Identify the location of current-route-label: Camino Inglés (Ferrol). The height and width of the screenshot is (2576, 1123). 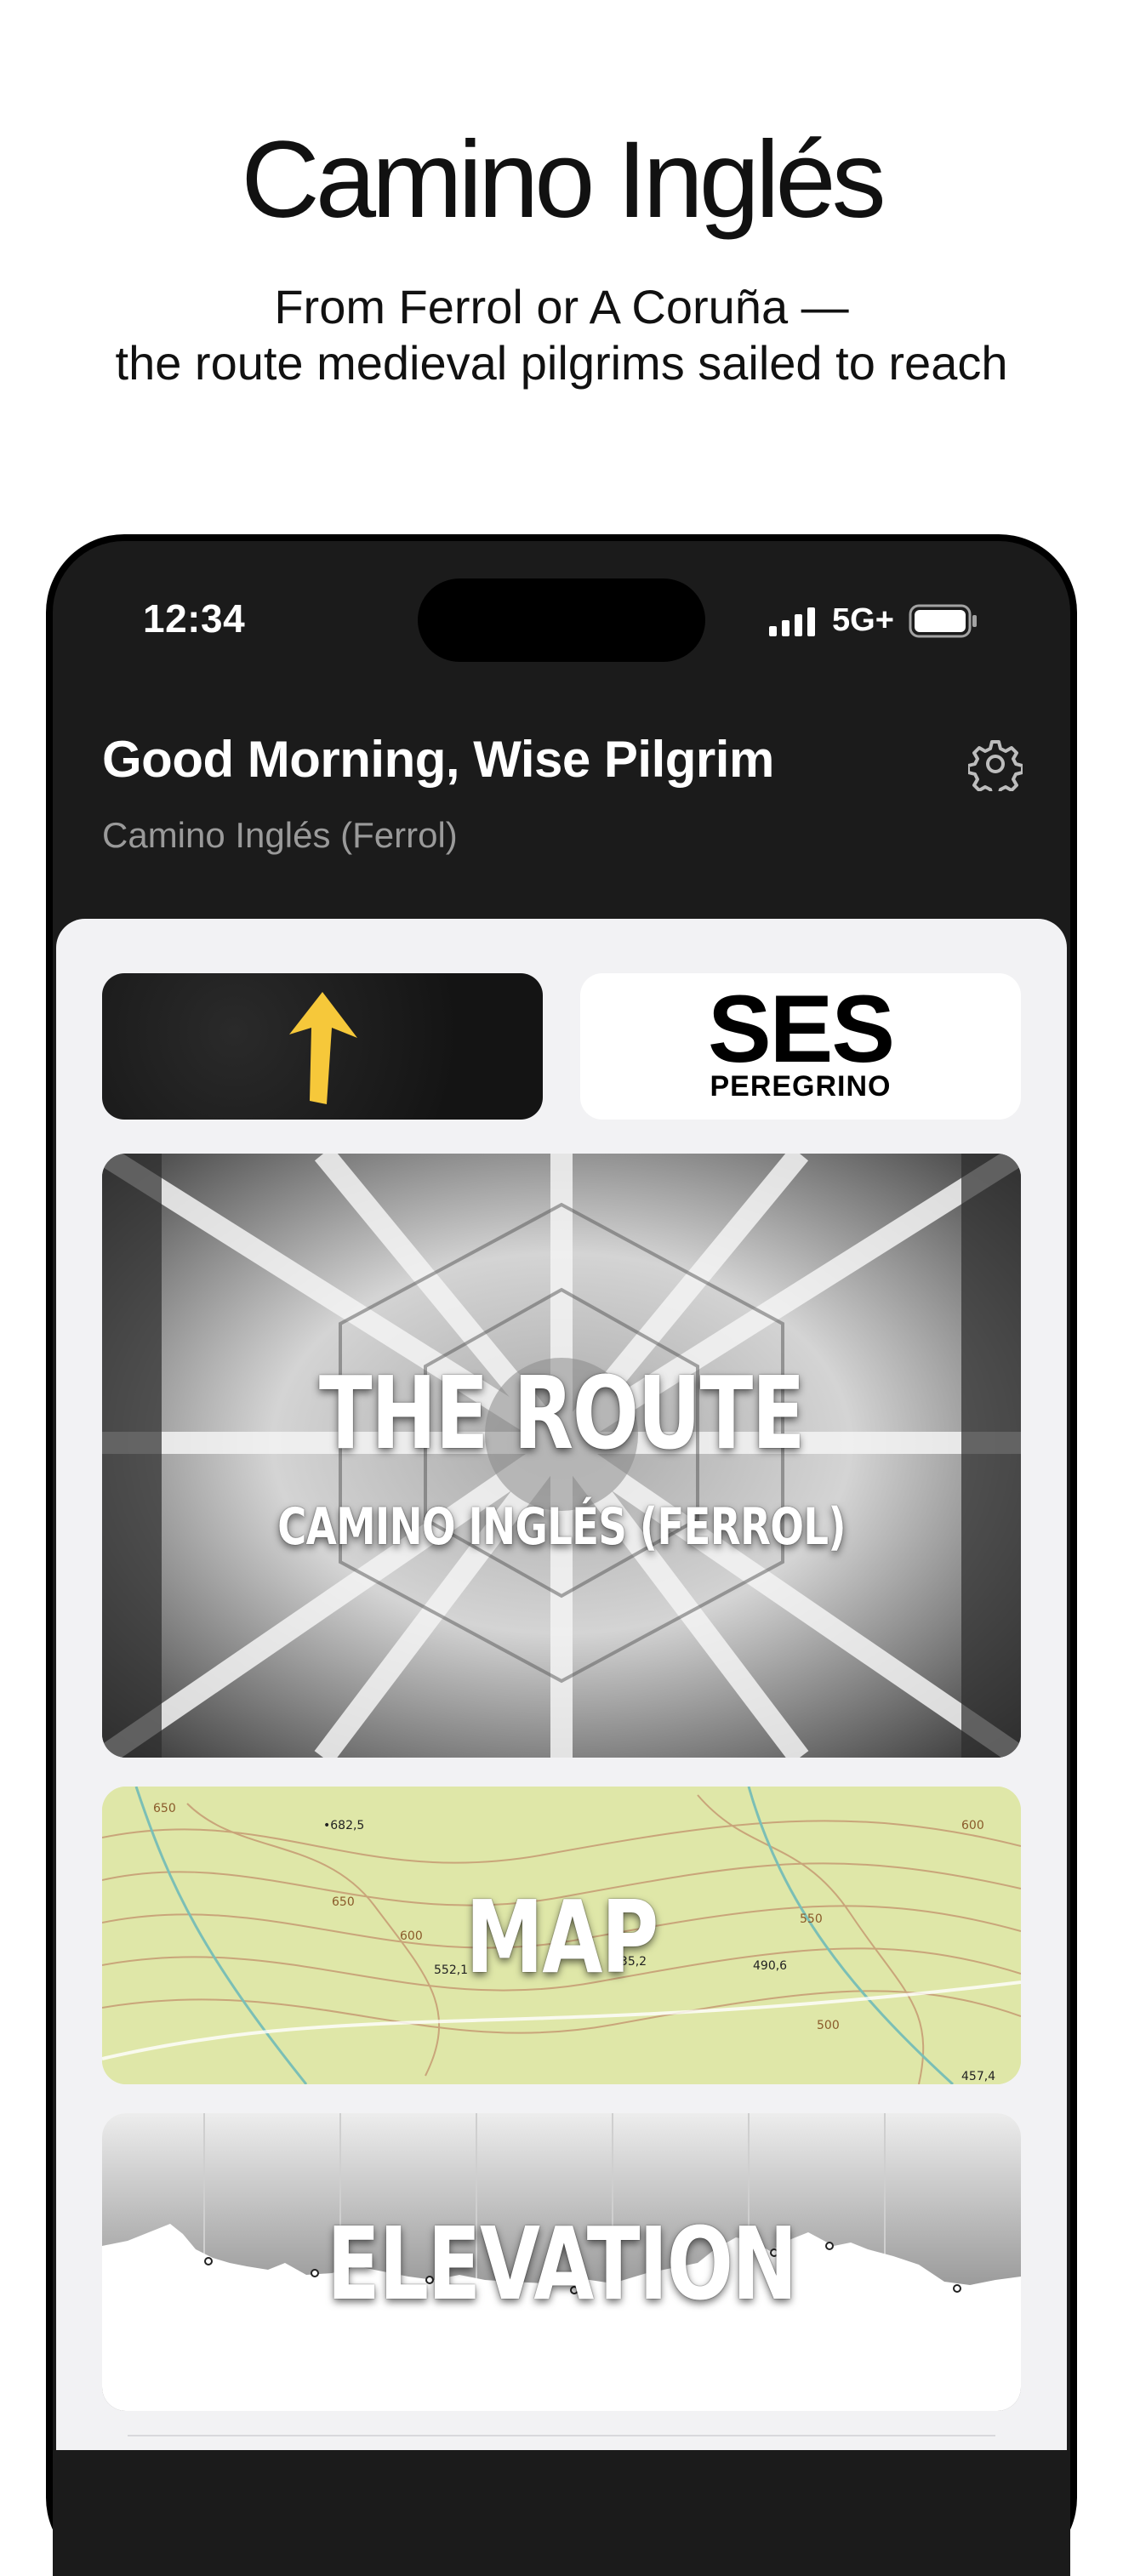
(280, 835).